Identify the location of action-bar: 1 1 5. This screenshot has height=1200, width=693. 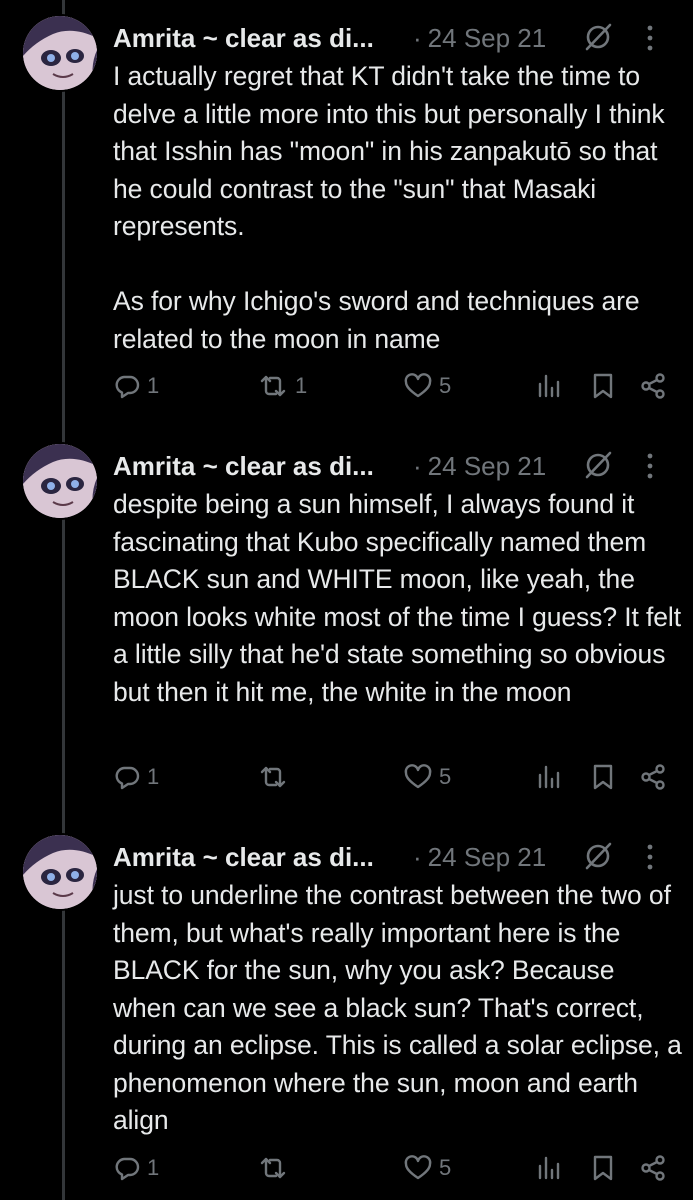
(393, 386).